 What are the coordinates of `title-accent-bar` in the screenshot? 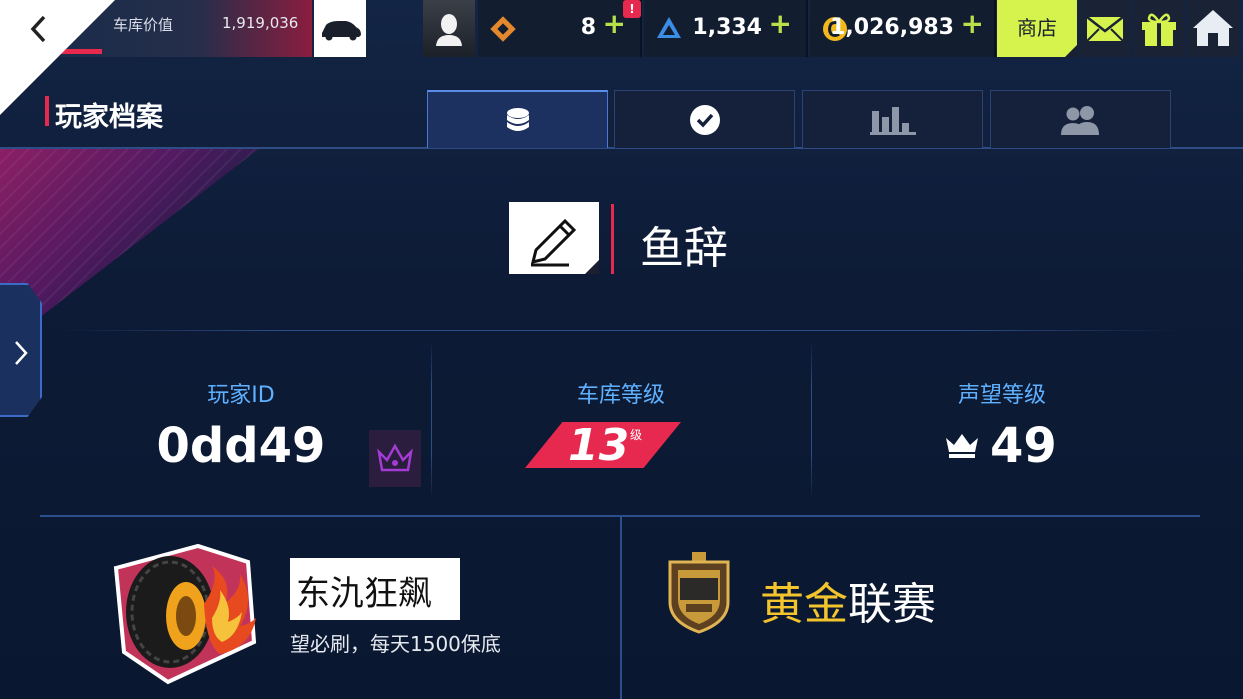 It's located at (47, 111).